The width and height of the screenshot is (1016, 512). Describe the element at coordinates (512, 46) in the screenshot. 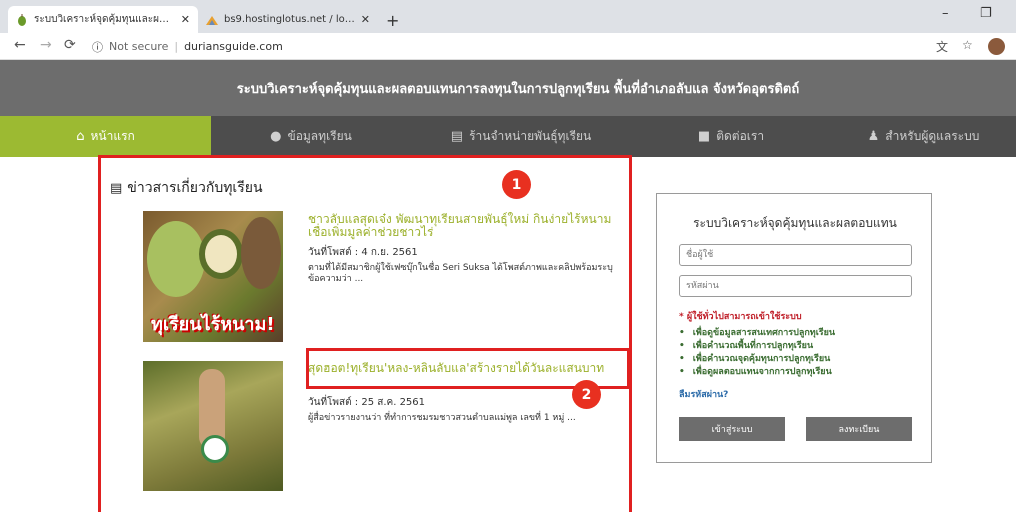

I see `address-bar: ⓘ Not secure | duriansguide.com` at that location.